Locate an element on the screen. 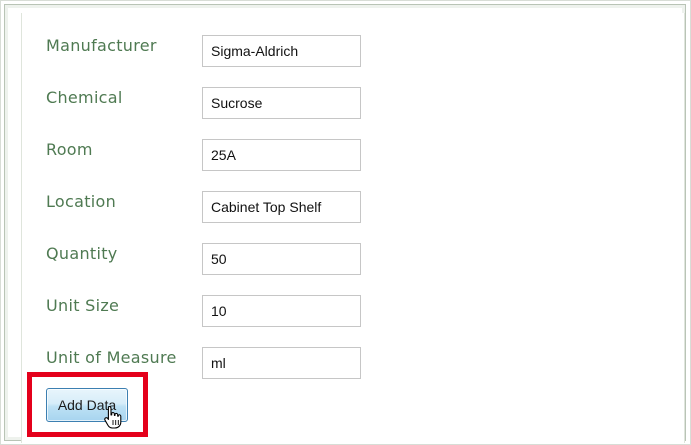  chemical-label: Chemical is located at coordinates (84, 97).